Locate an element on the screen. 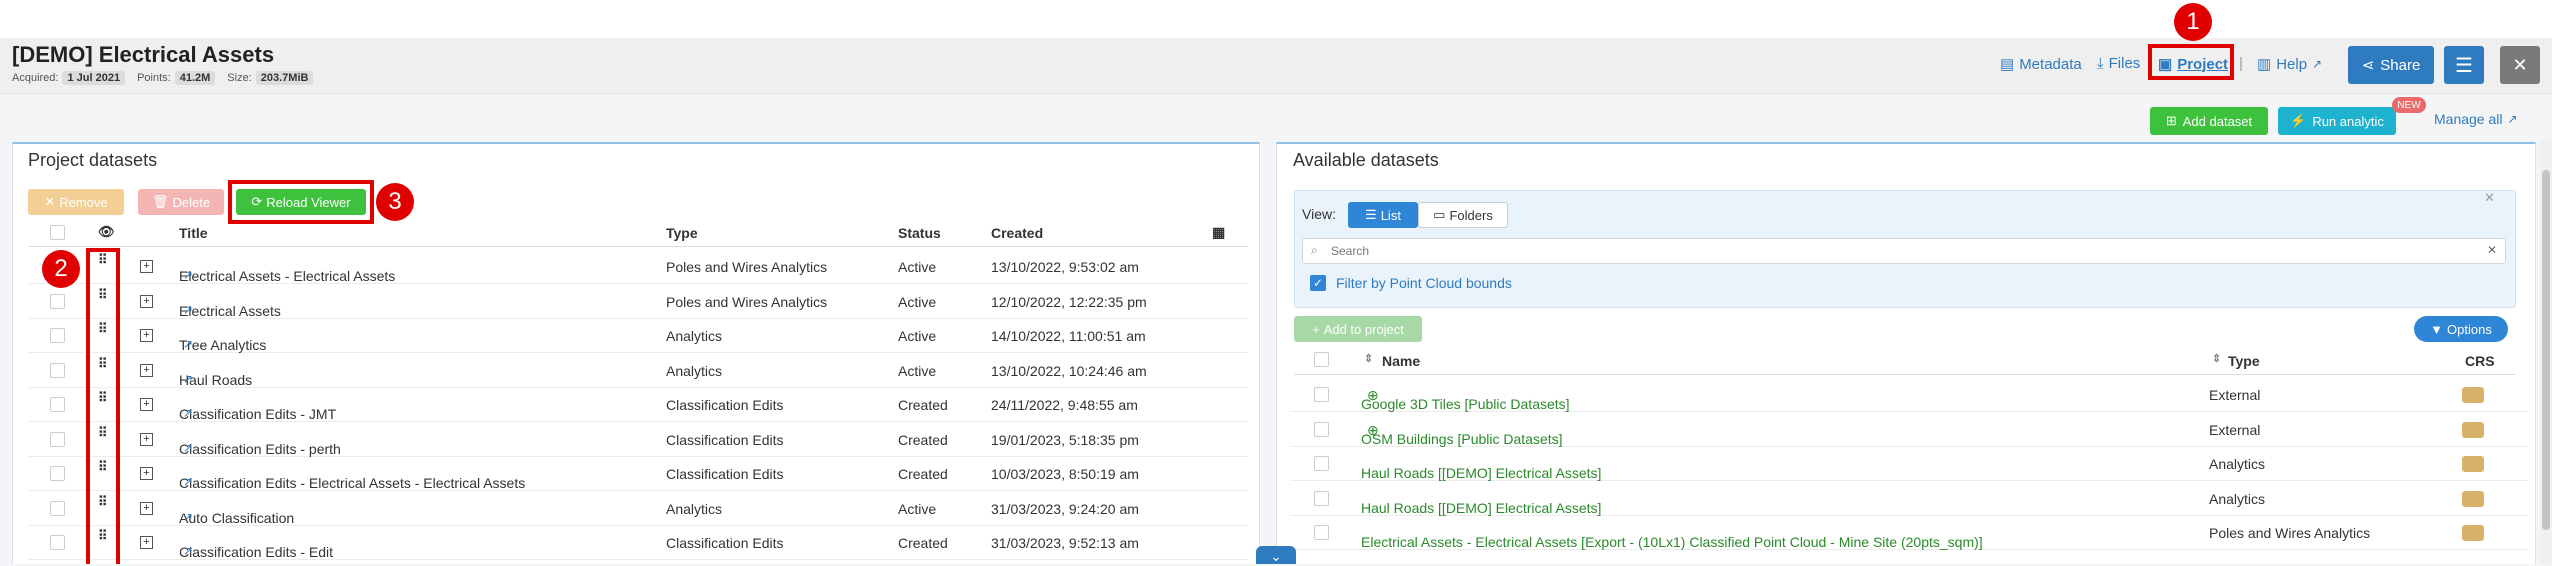  add-to-project-button: + Add to project is located at coordinates (1358, 329).